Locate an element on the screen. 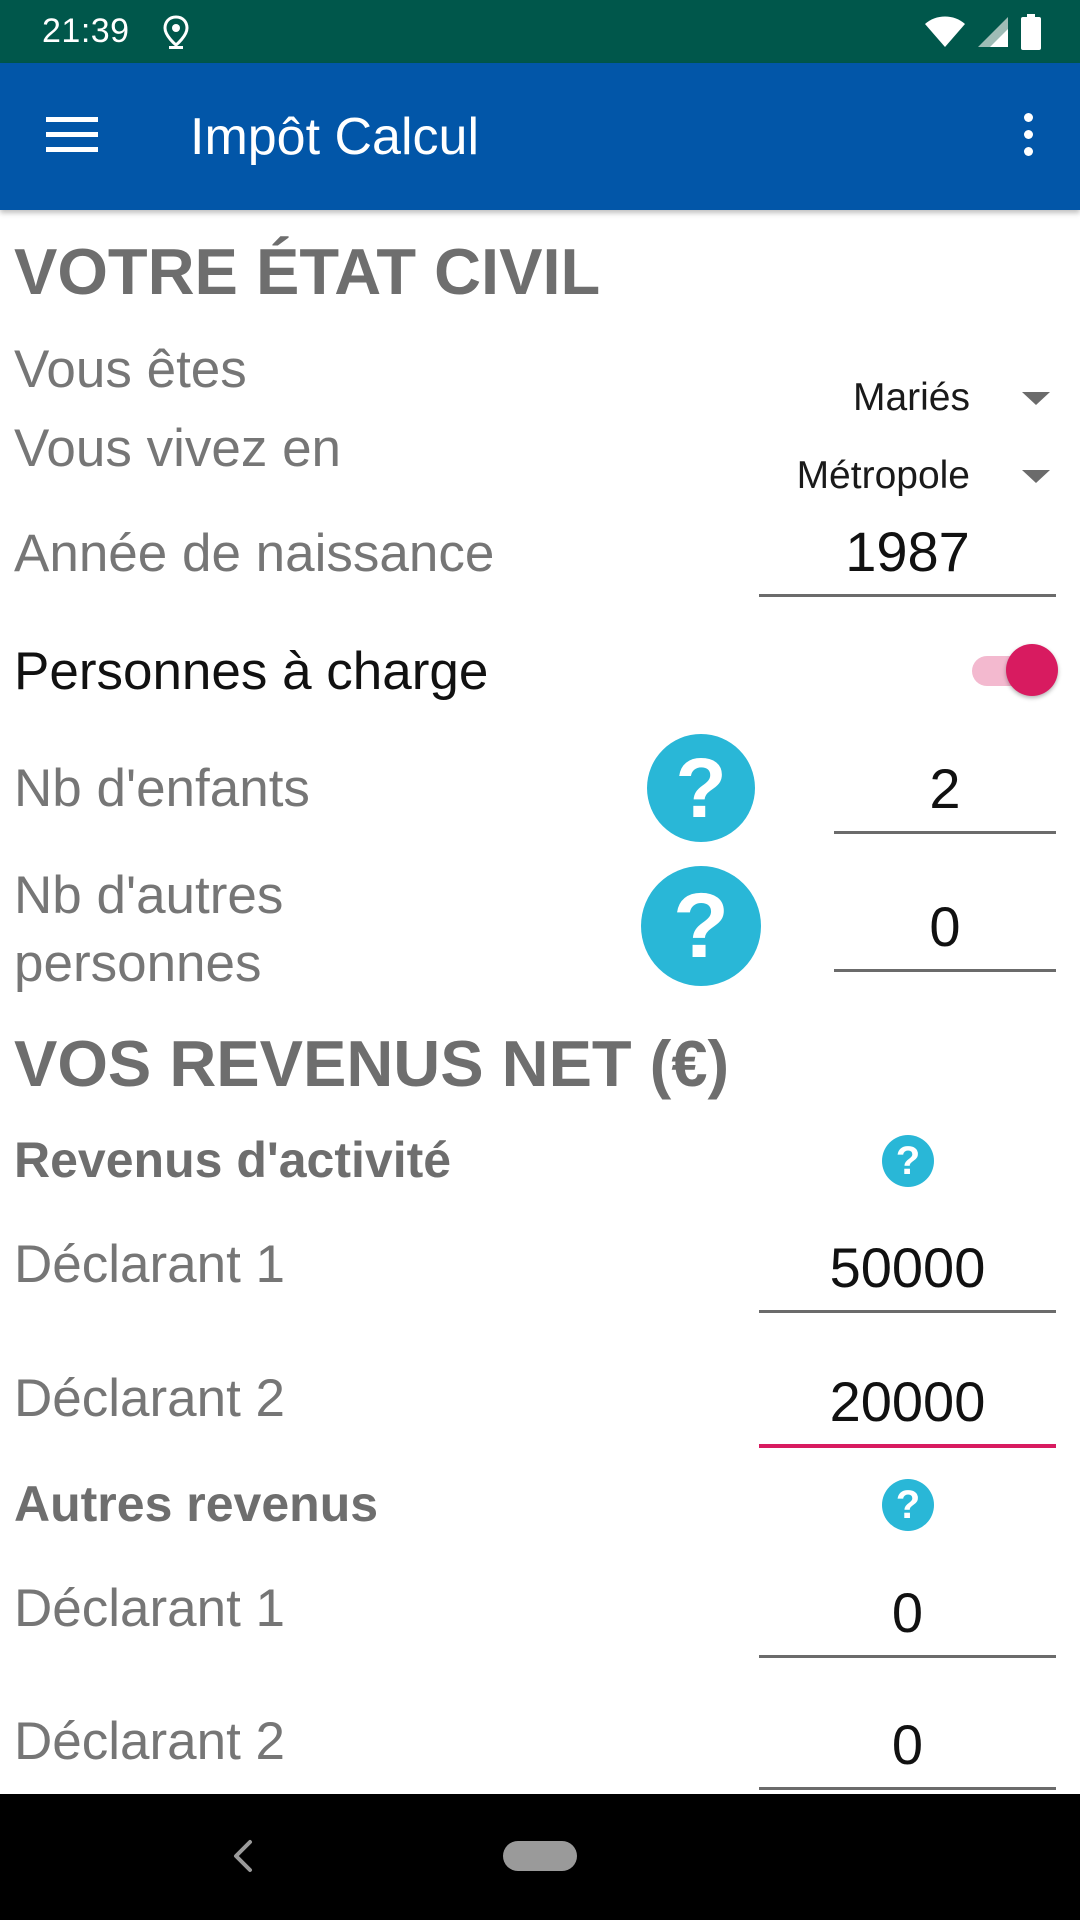 Image resolution: width=1080 pixels, height=1920 pixels. autres-title: Autres revenus is located at coordinates (196, 1504).